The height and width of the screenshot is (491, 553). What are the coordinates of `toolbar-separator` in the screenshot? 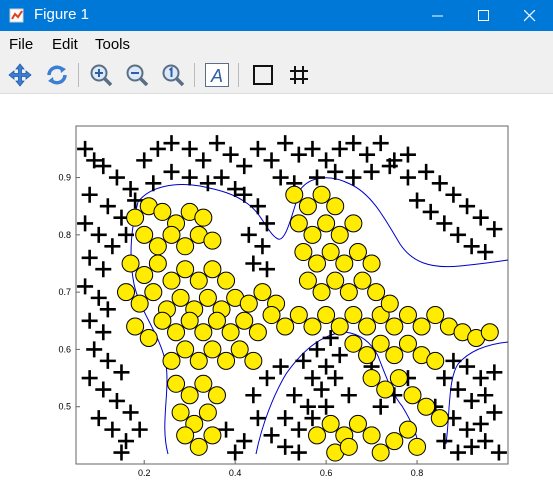 It's located at (238, 75).